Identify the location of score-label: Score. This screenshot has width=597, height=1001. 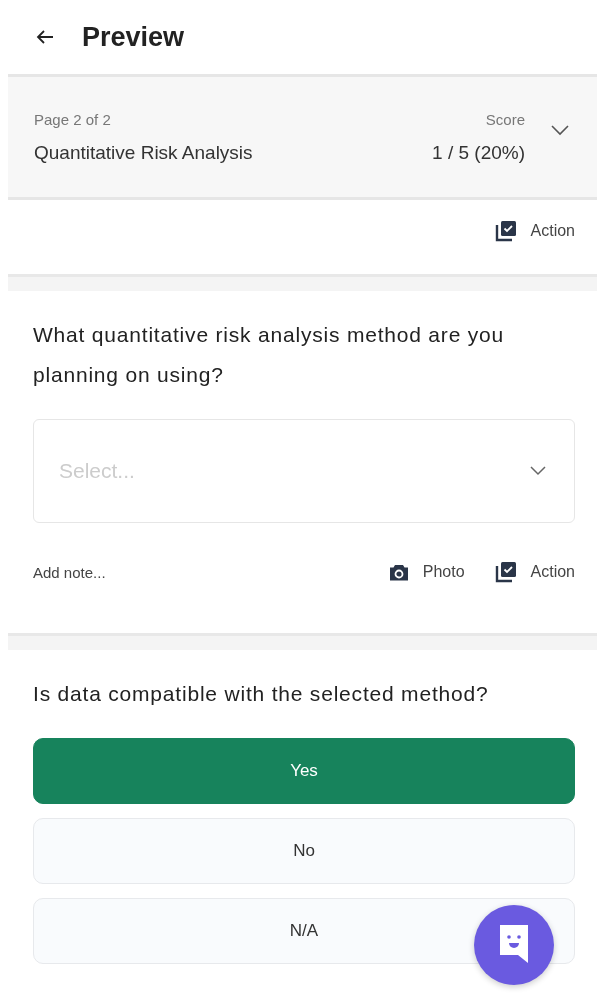
(505, 119).